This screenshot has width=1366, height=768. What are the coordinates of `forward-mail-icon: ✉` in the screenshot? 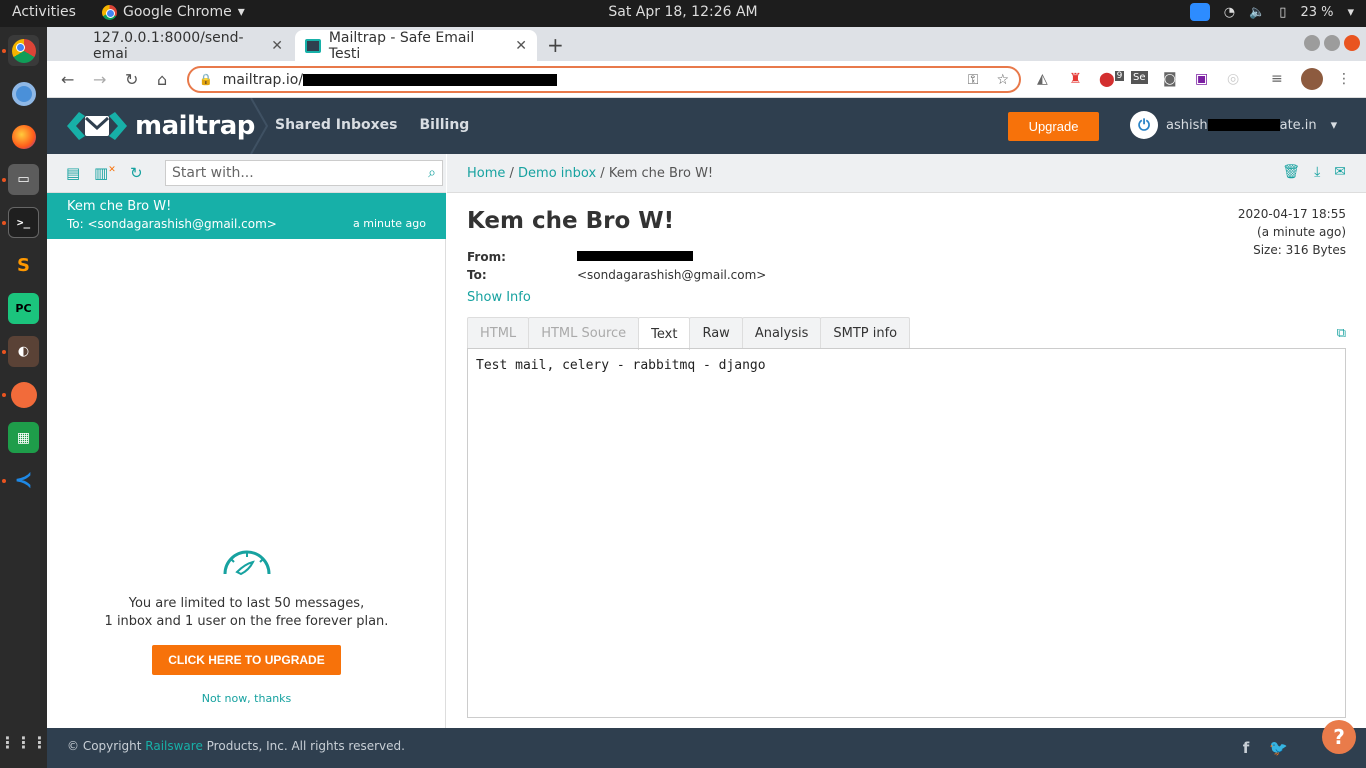 It's located at (1340, 172).